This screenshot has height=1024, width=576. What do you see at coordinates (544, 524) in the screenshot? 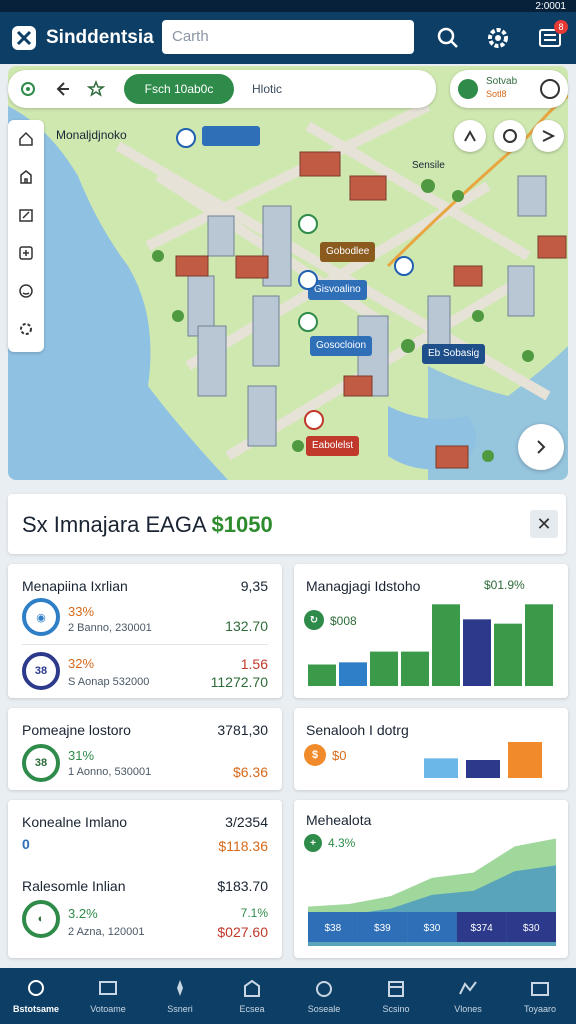
I see `close-icon: ✕` at bounding box center [544, 524].